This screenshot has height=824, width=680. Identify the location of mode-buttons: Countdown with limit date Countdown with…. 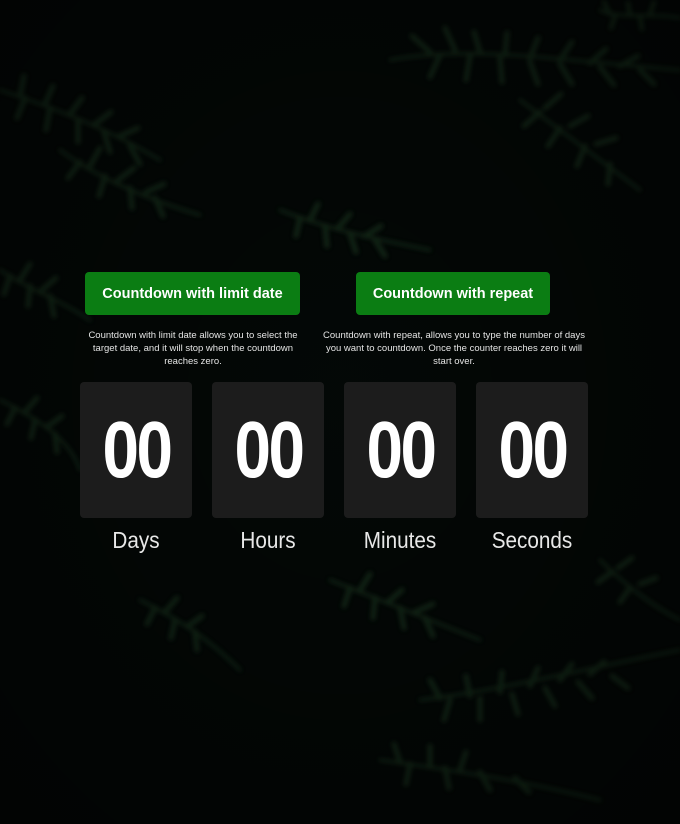
(334, 294).